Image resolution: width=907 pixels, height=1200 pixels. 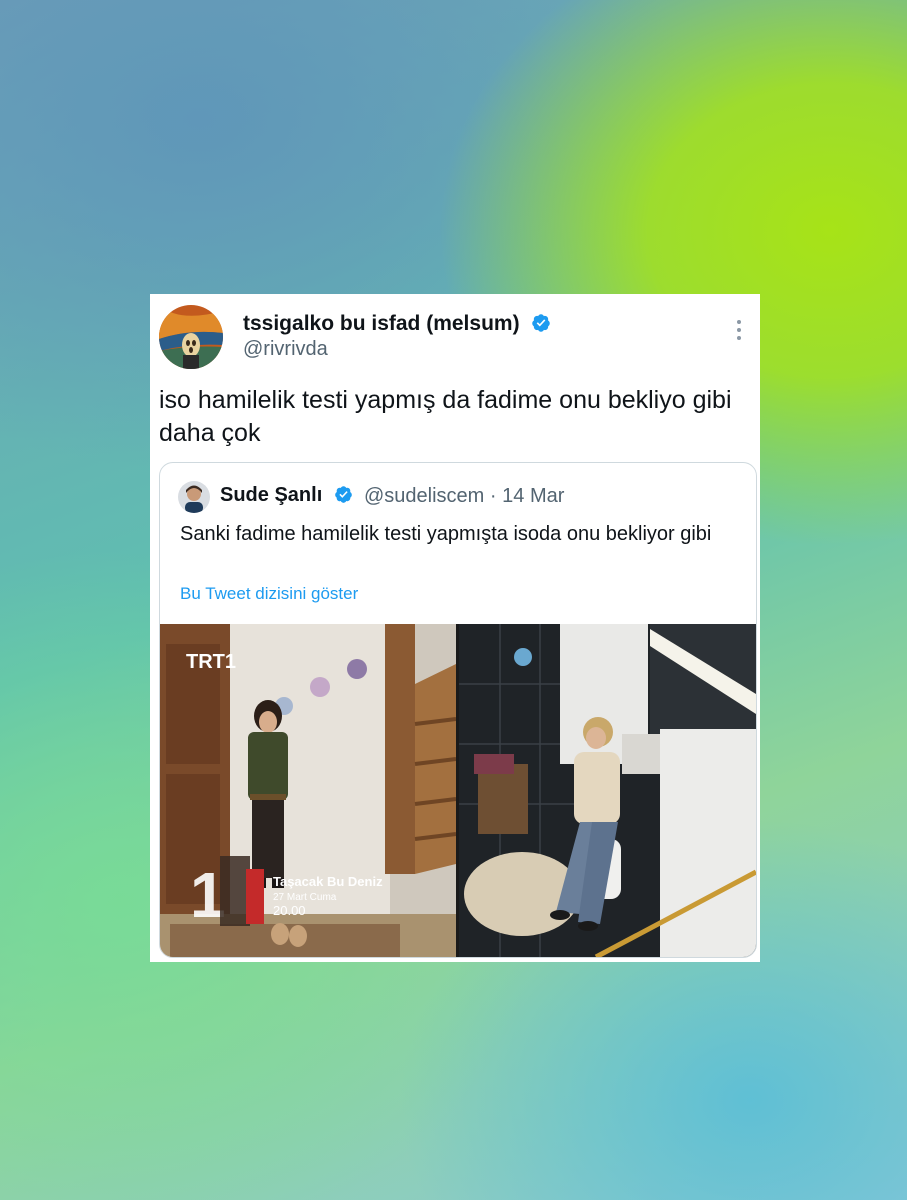 I want to click on author-handle: @rivrivda, so click(x=285, y=349).